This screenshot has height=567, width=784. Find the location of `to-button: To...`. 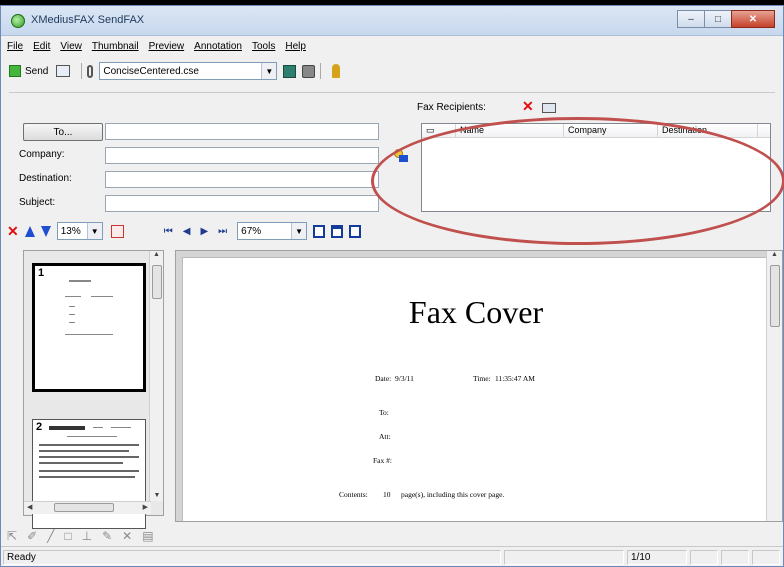

to-button: To... is located at coordinates (63, 132).